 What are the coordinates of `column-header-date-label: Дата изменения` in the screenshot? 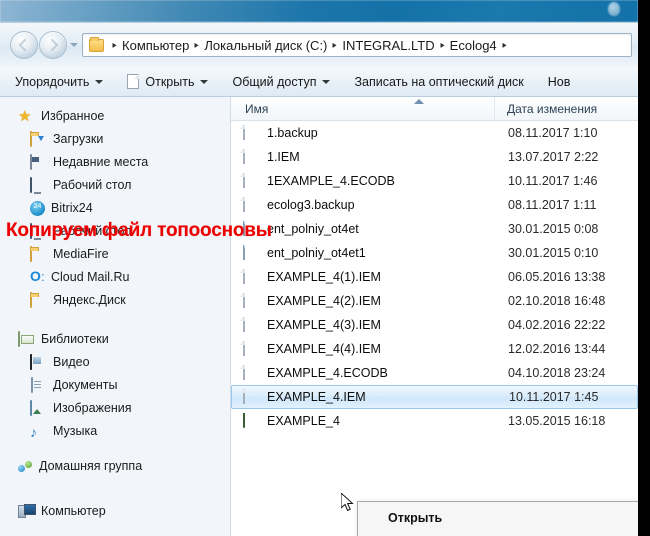 It's located at (552, 108).